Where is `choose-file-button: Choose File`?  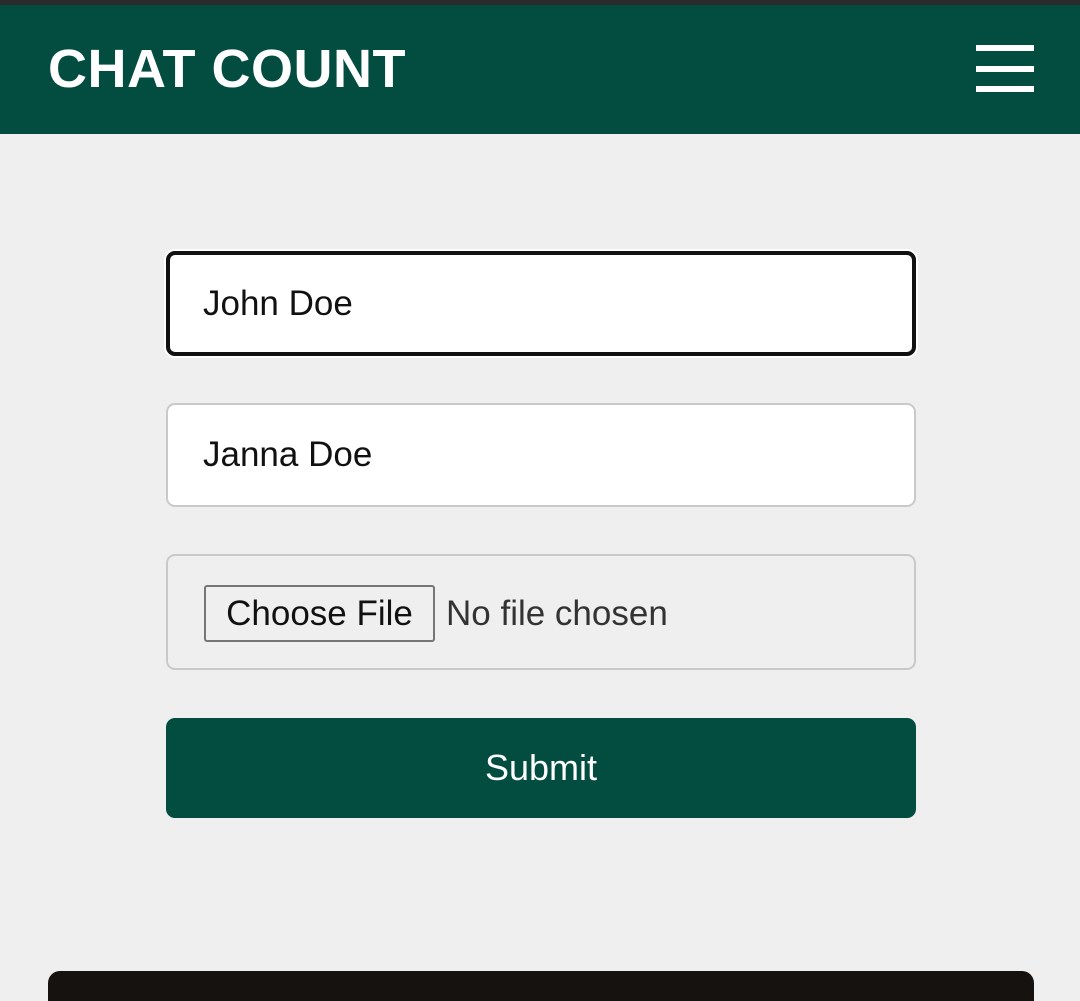
choose-file-button: Choose File is located at coordinates (319, 613).